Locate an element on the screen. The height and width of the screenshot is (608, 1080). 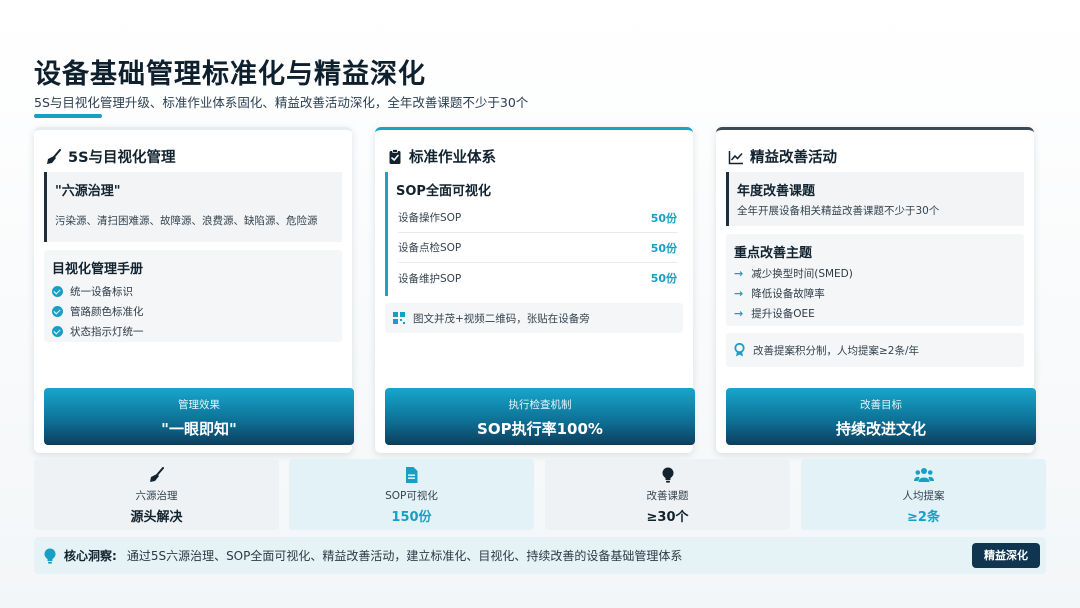
qr-code-icon is located at coordinates (399, 318).